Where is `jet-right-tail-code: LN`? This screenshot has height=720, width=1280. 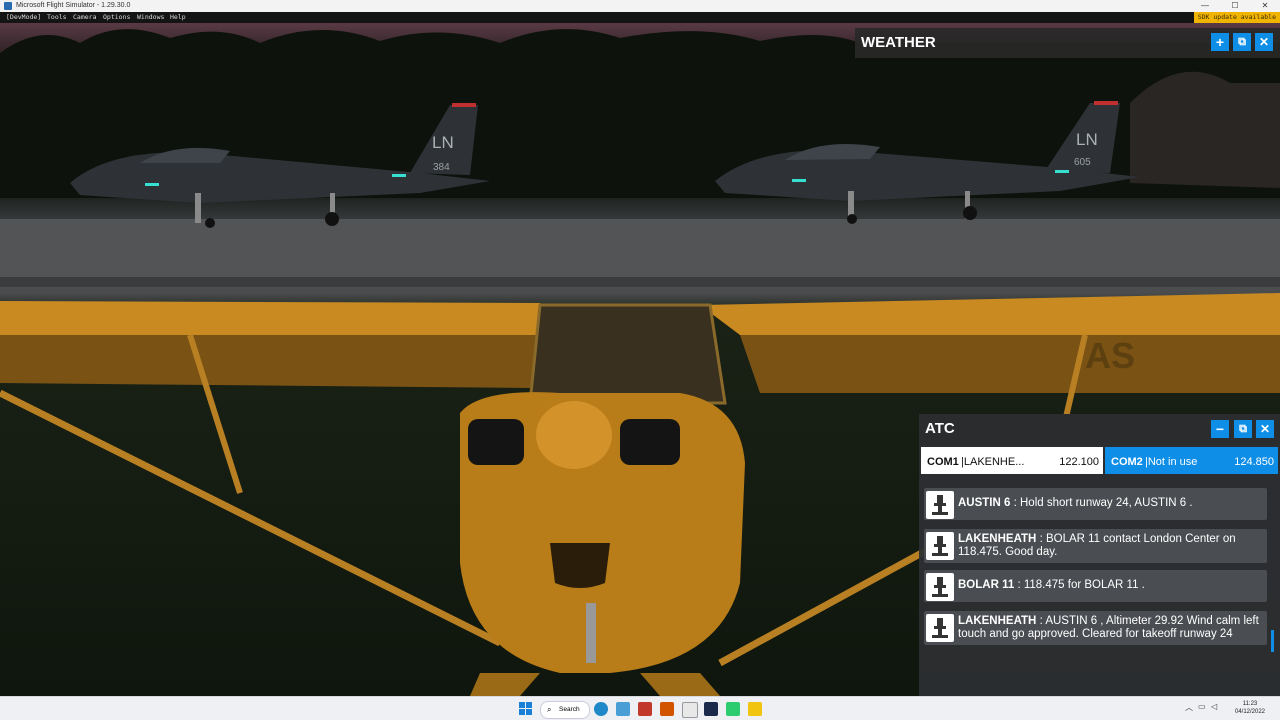
jet-right-tail-code: LN is located at coordinates (1087, 139).